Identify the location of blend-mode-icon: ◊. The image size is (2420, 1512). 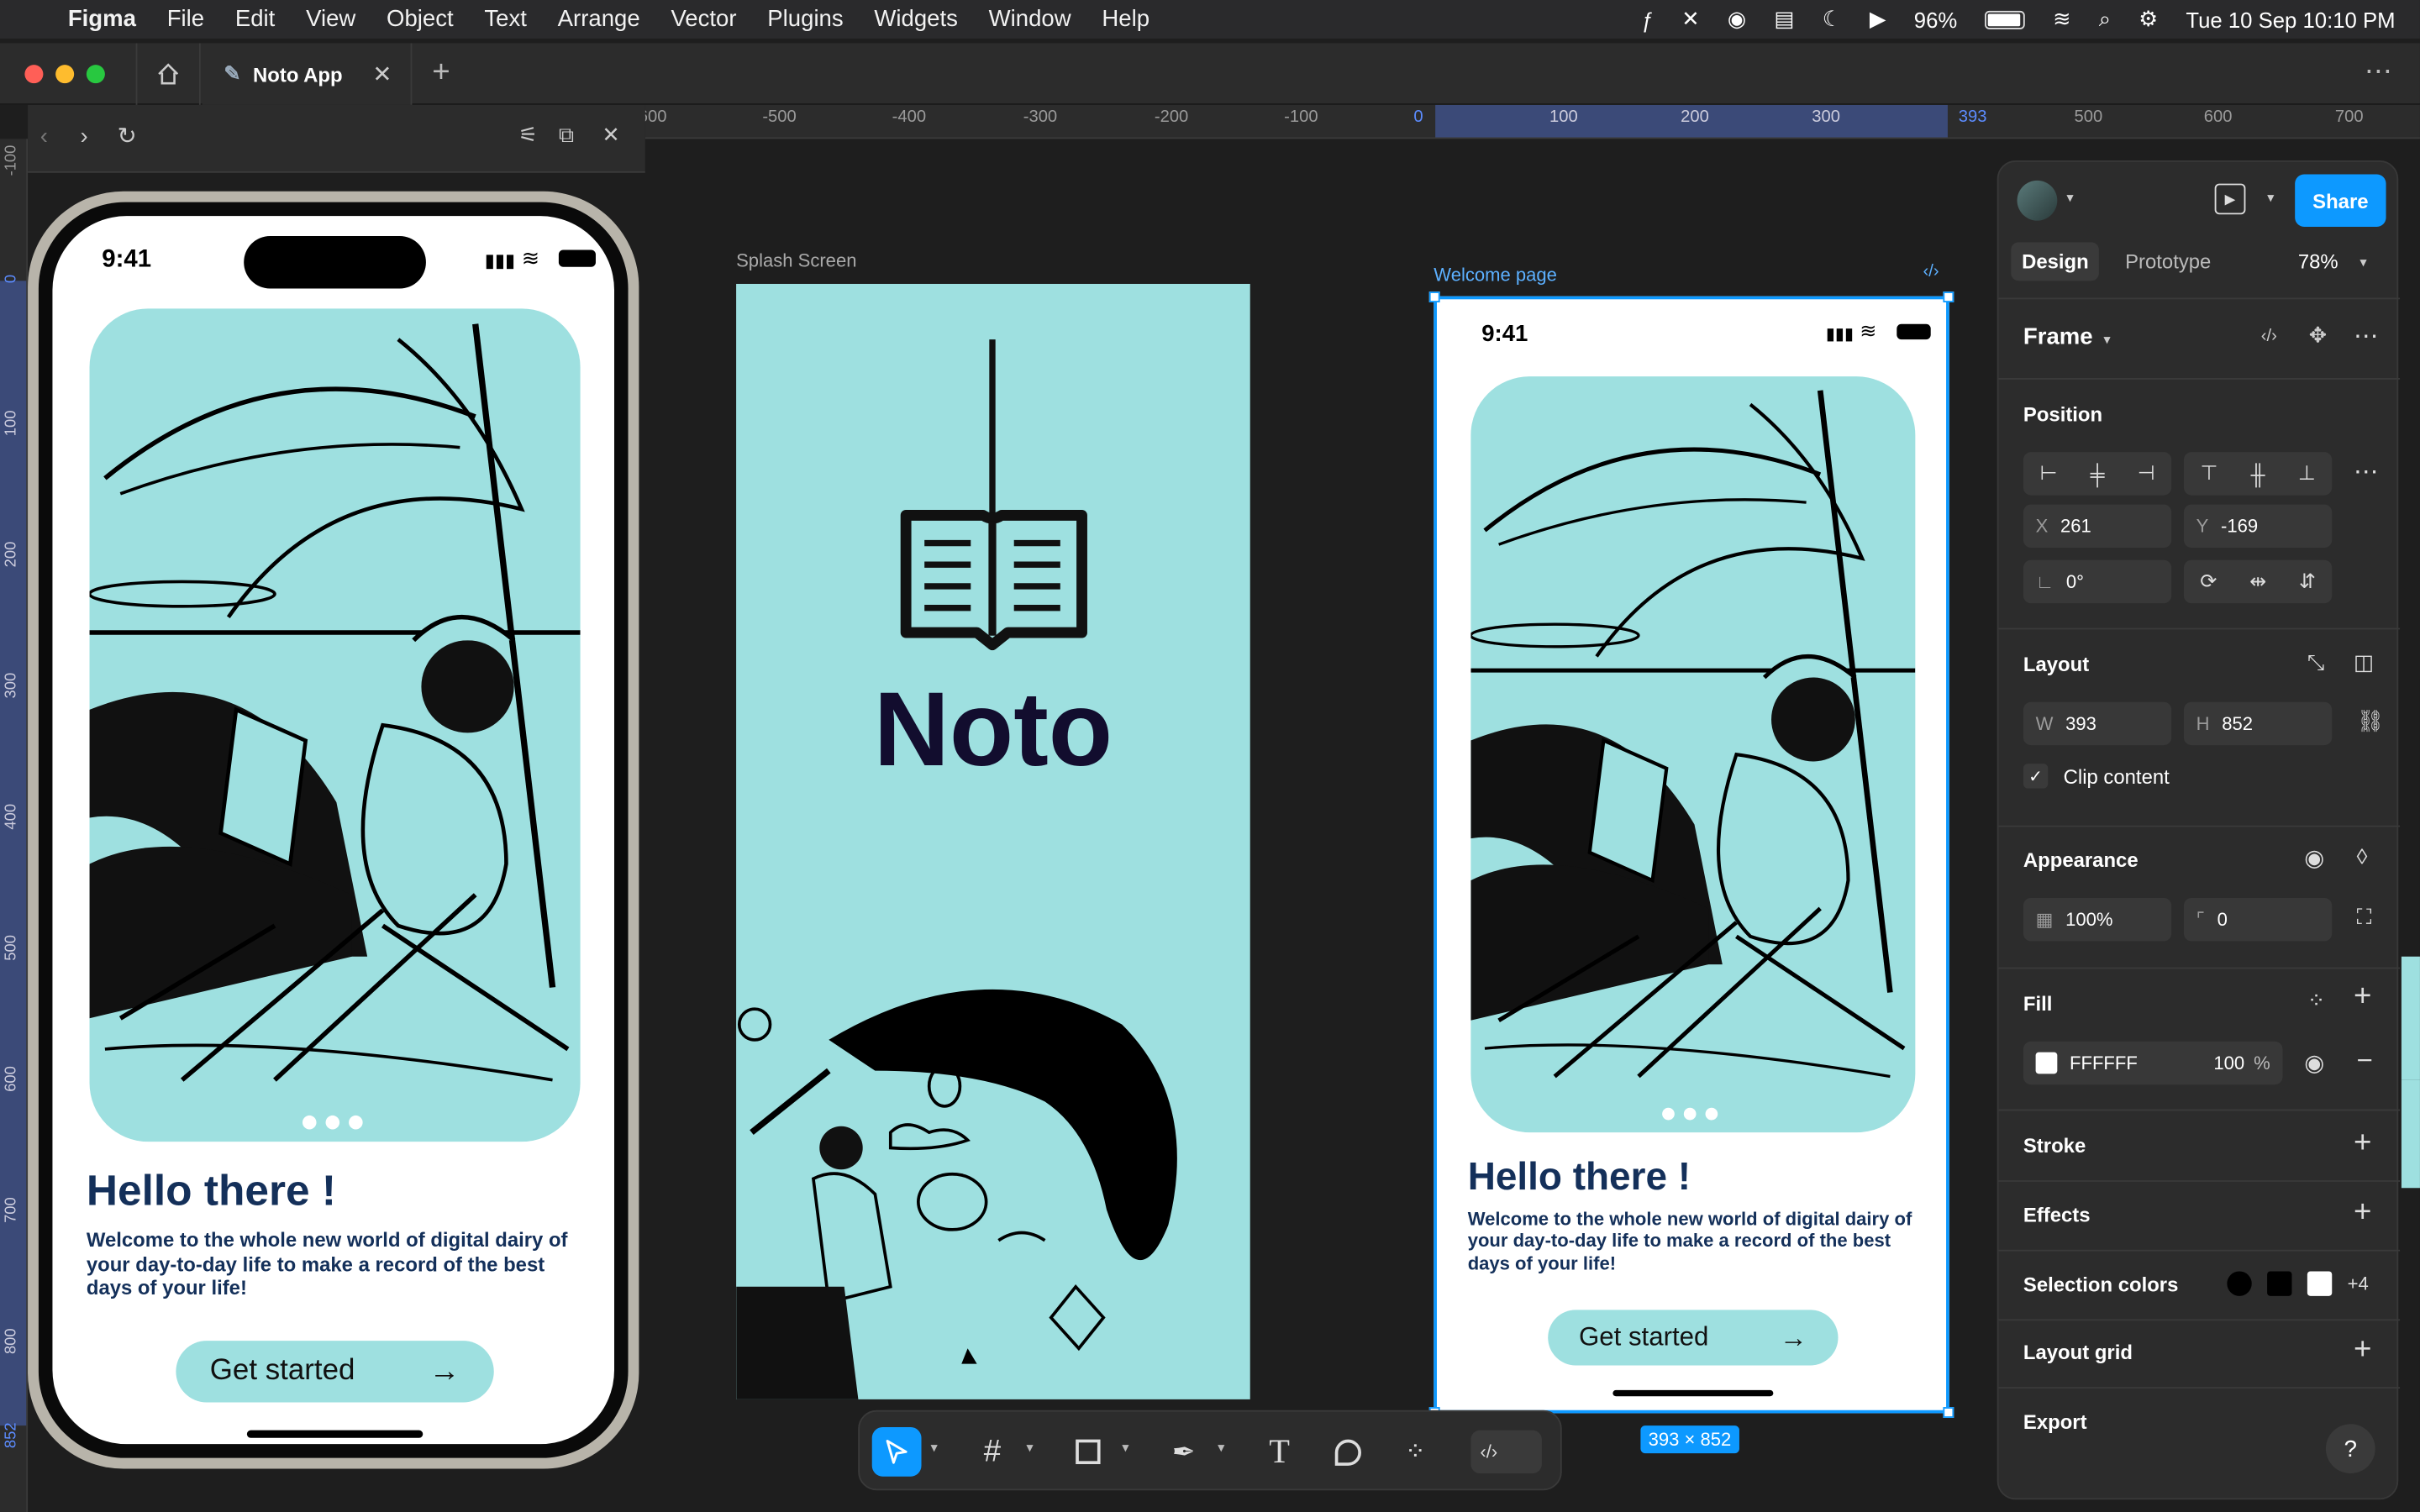
(2362, 856).